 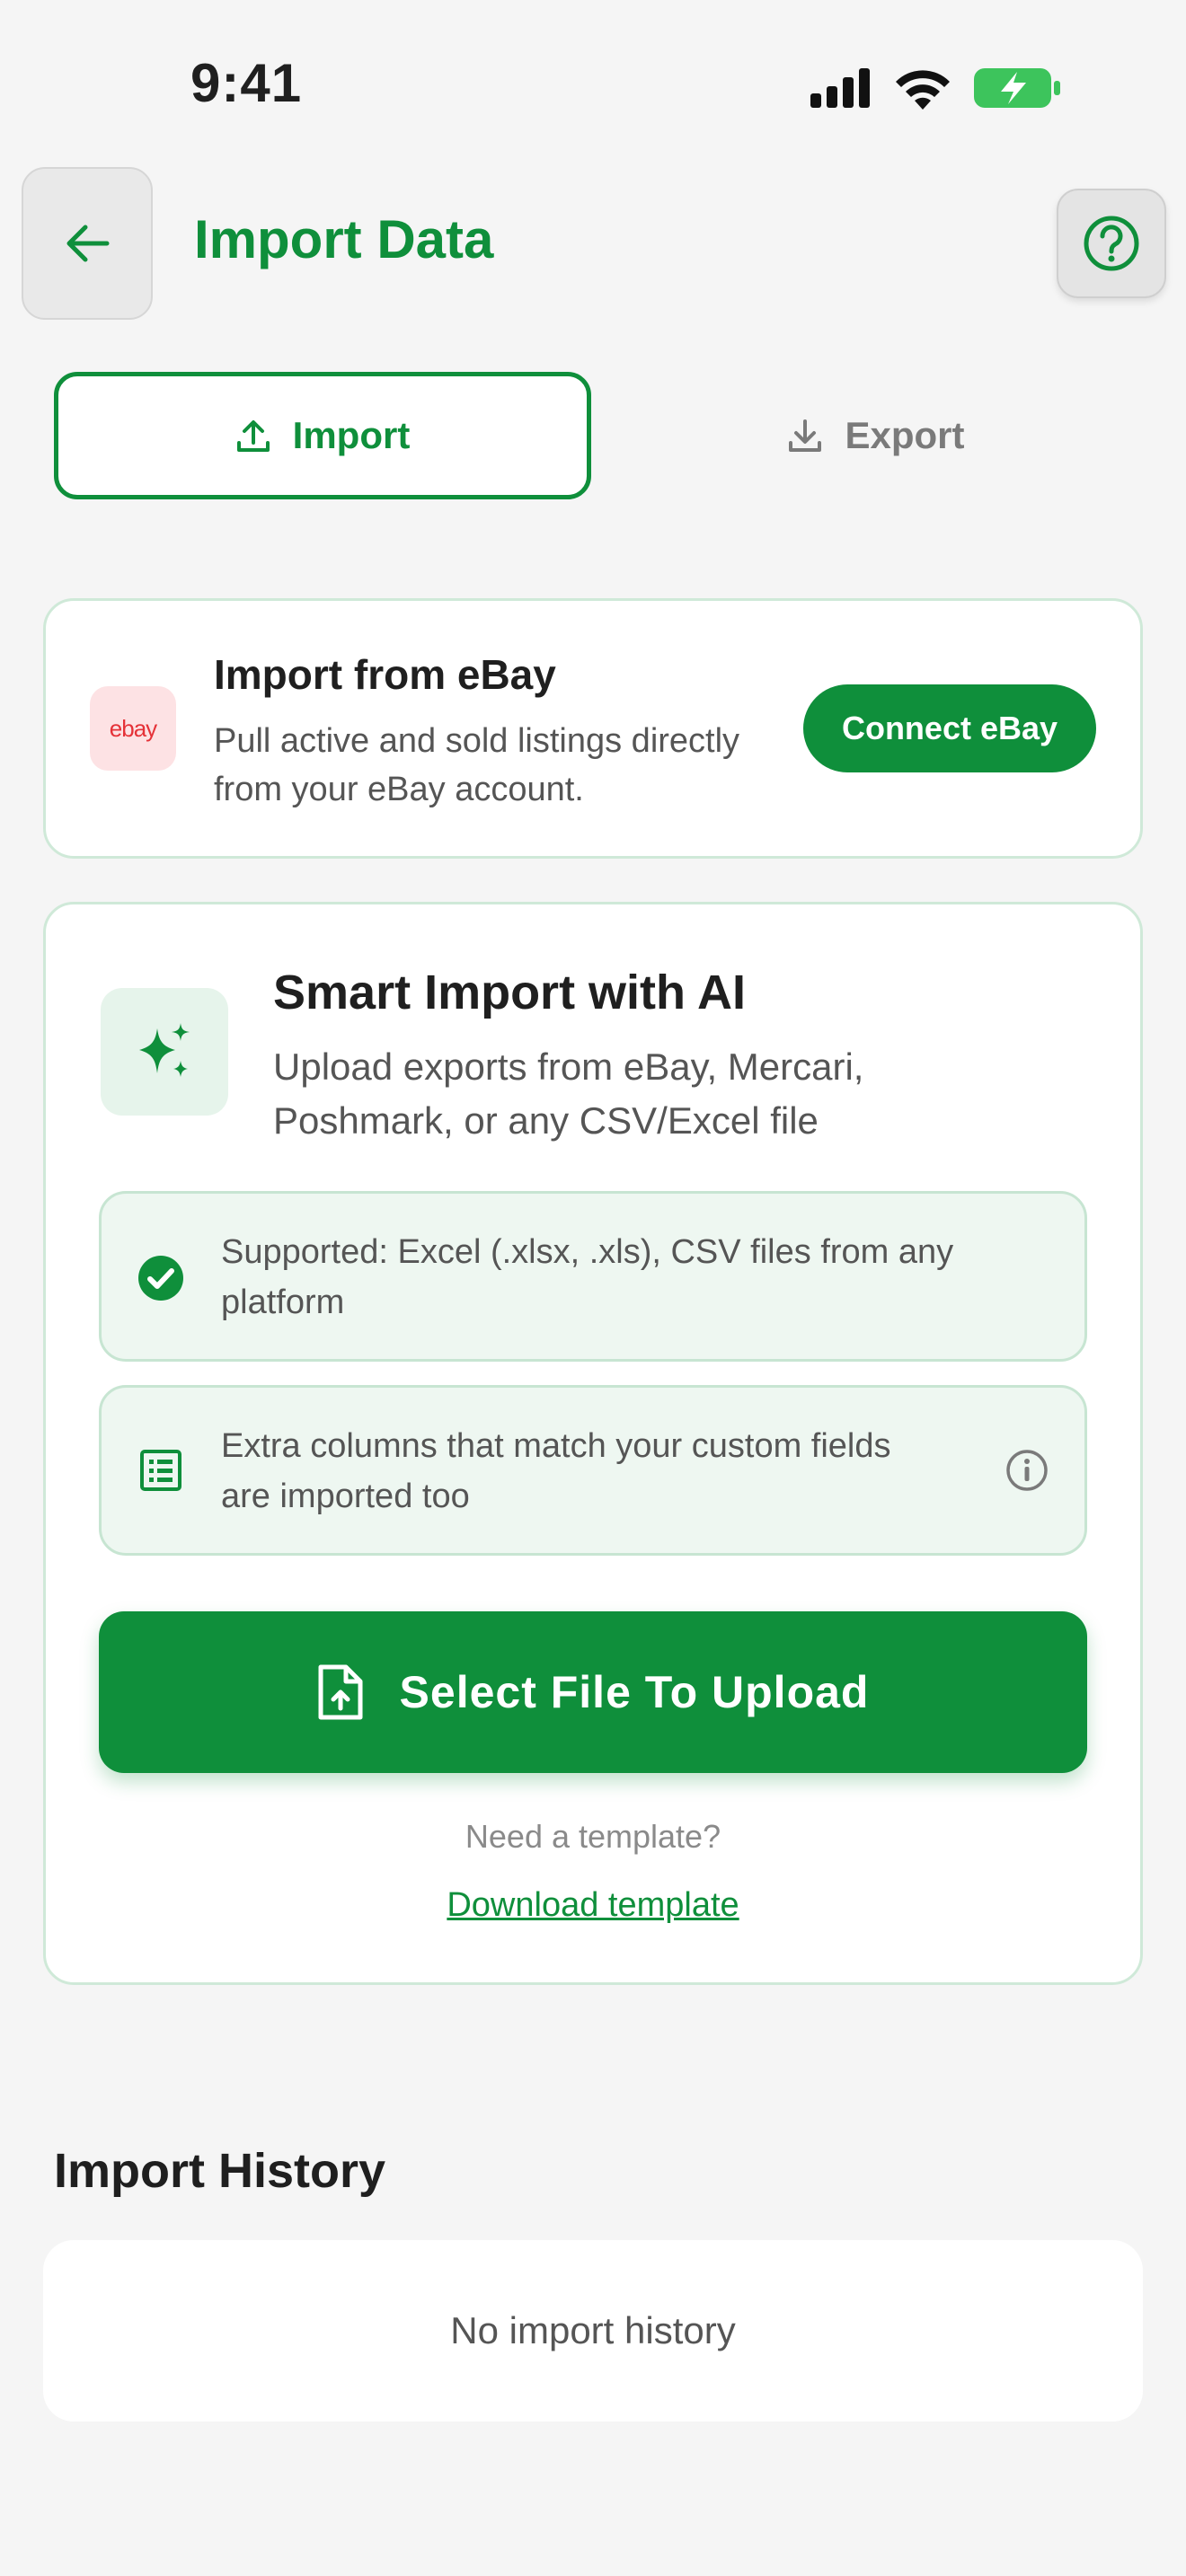 What do you see at coordinates (160, 1278) in the screenshot?
I see `check-circle-icon` at bounding box center [160, 1278].